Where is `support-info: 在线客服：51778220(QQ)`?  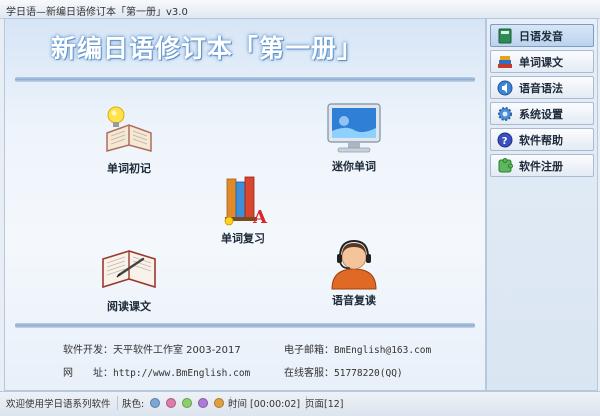 support-info: 在线客服：51778220(QQ) is located at coordinates (343, 371).